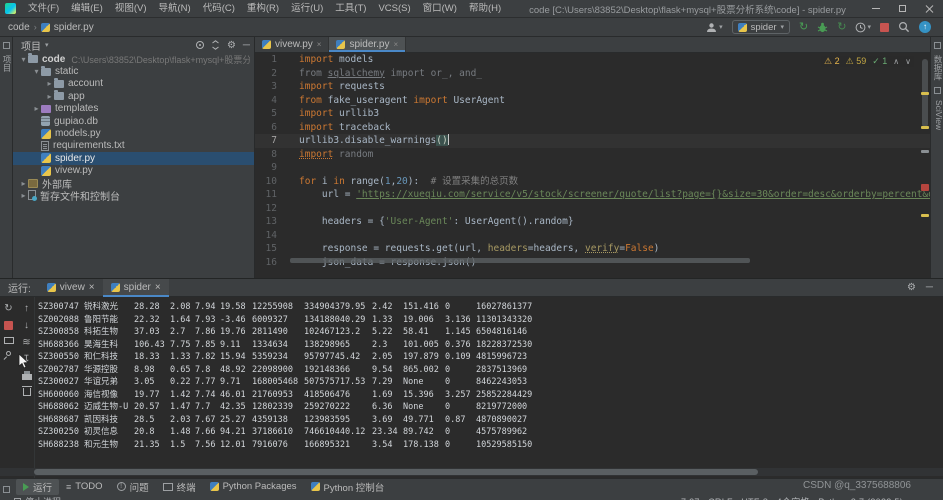 The image size is (943, 500). Describe the element at coordinates (71, 288) in the screenshot. I see `run-tab-vivew: vivew ×` at that location.